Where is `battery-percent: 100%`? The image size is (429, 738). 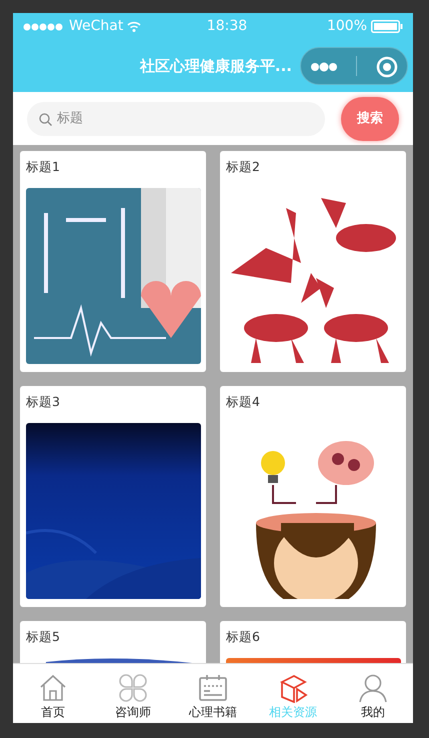 battery-percent: 100% is located at coordinates (346, 26).